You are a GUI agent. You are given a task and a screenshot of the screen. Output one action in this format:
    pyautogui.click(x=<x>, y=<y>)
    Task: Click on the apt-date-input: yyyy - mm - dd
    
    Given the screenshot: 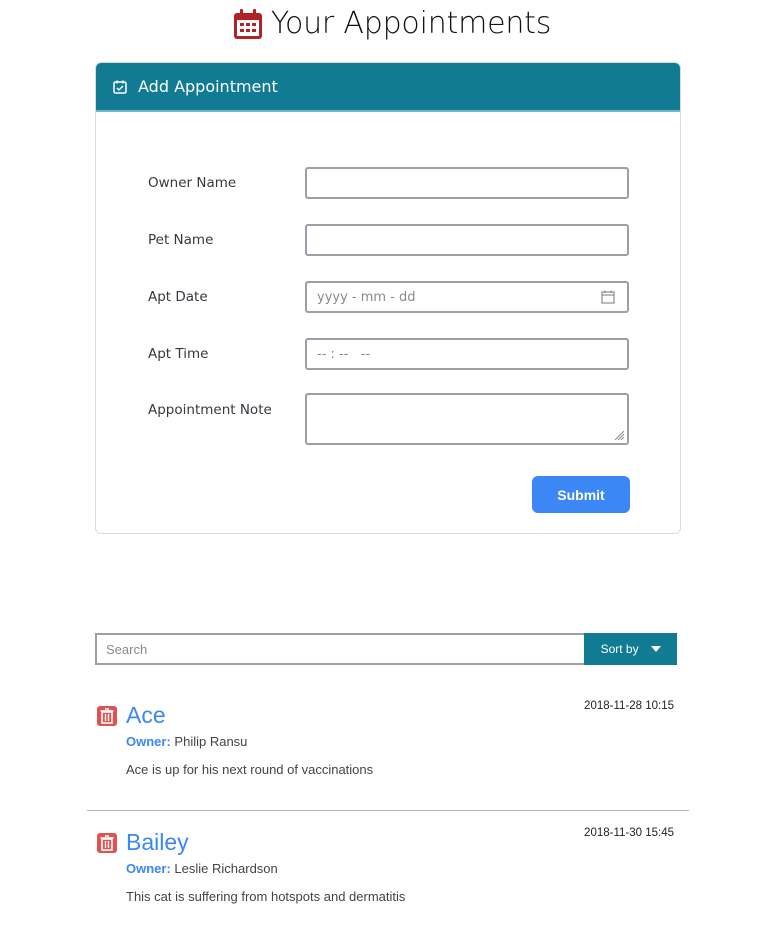 What is the action you would take?
    pyautogui.click(x=467, y=297)
    